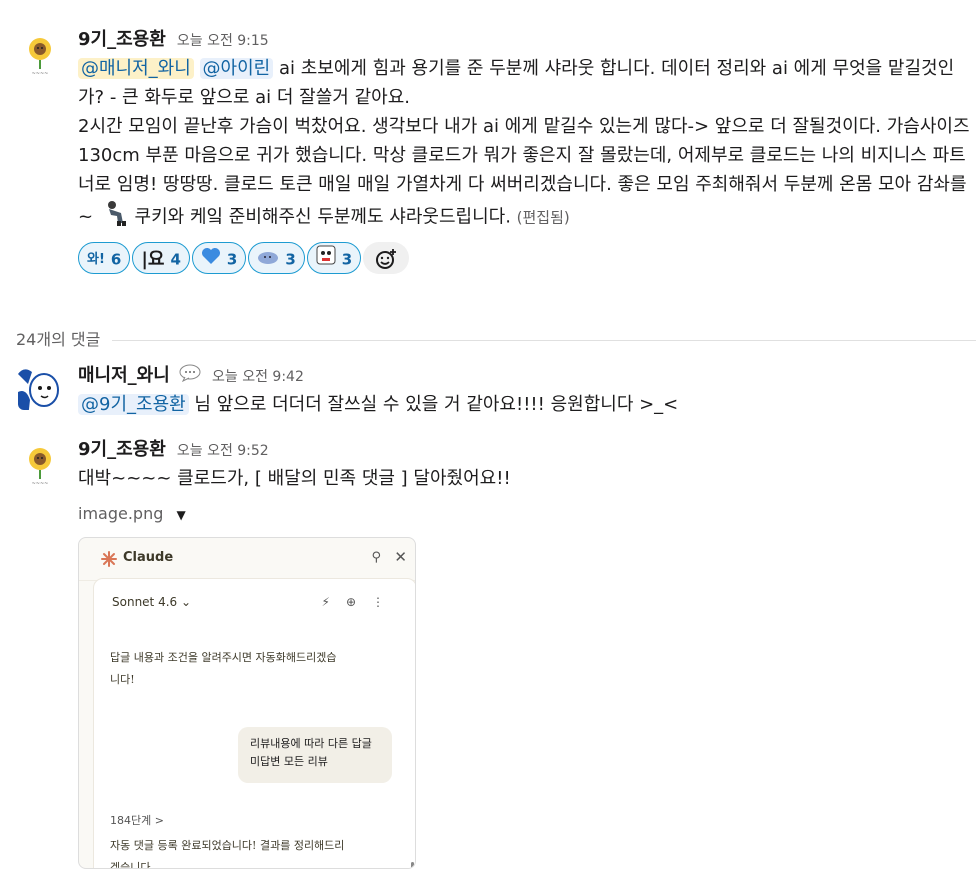 The image size is (980, 869). Describe the element at coordinates (175, 259) in the screenshot. I see `reaction-count: 4` at that location.